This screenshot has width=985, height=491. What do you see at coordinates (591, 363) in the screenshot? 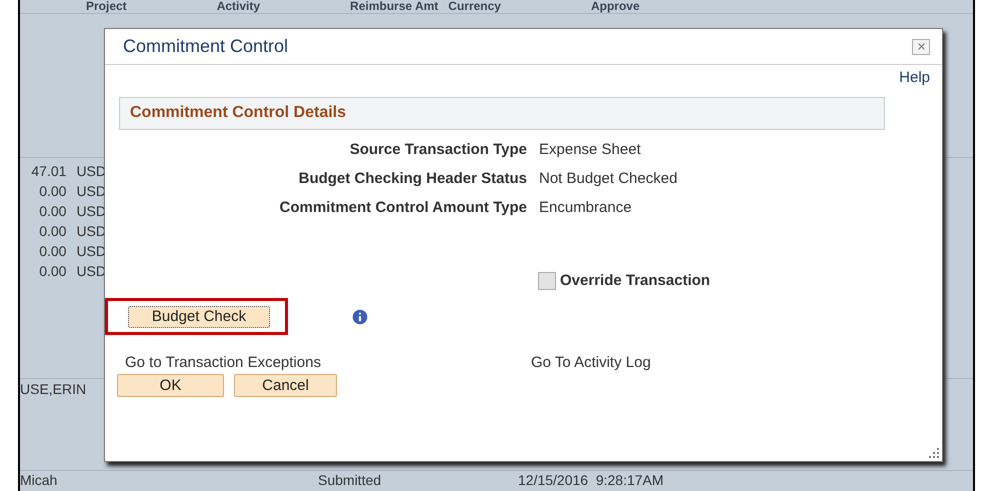
I see `activity-log-link: Go To Activity Log` at bounding box center [591, 363].